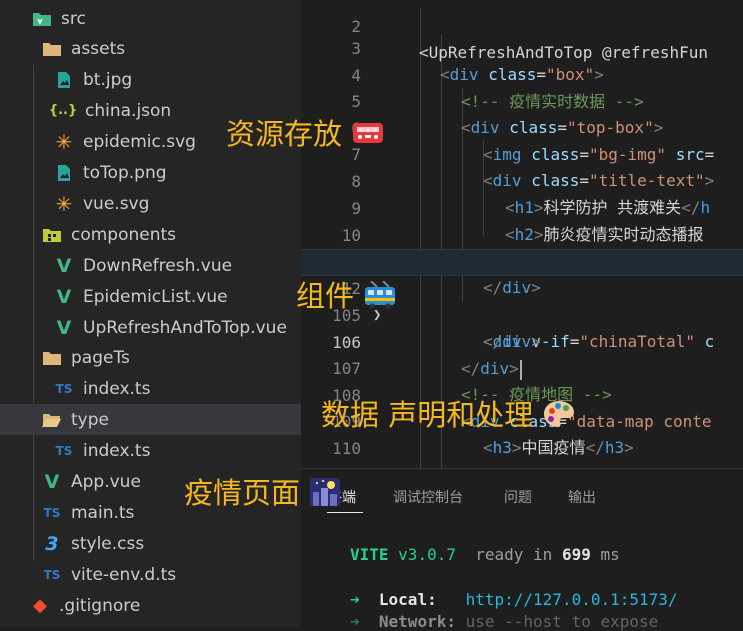 The image size is (743, 631). I want to click on tree-item-totop-png: toTop.png, so click(150, 172).